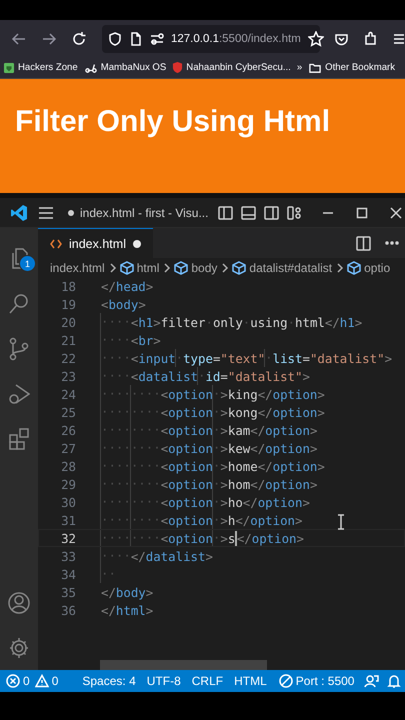  Describe the element at coordinates (68, 538) in the screenshot. I see `line-number: 32` at that location.